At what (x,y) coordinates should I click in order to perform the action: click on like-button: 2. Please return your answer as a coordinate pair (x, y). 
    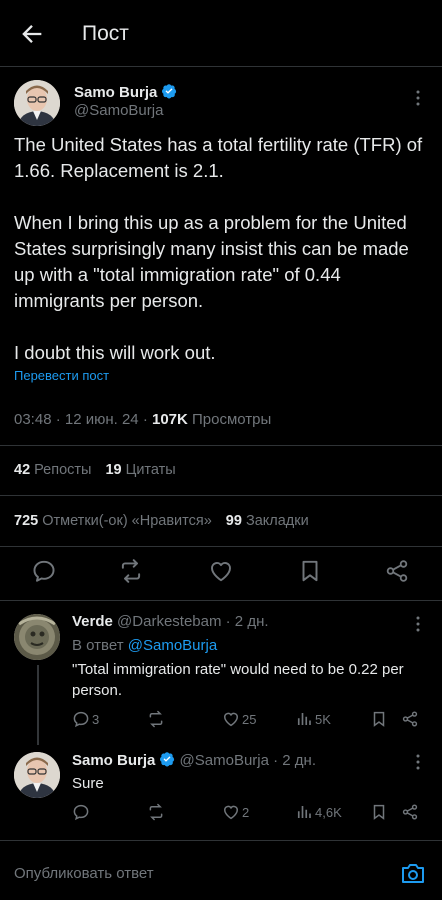
    Looking at the image, I should click on (235, 812).